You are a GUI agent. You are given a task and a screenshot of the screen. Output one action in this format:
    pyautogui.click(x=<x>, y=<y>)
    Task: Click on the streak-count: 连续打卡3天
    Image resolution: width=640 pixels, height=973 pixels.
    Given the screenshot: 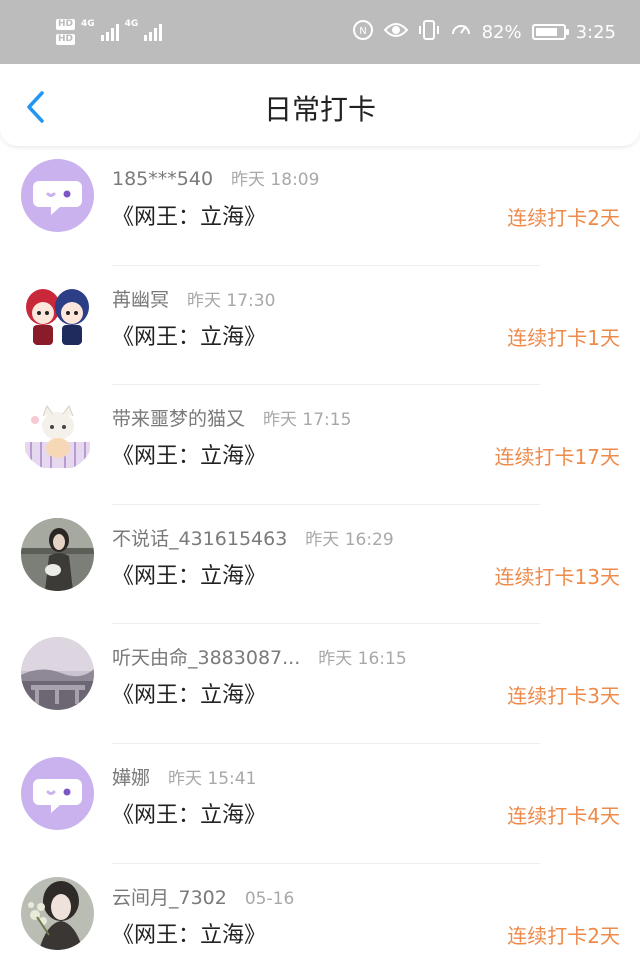 What is the action you would take?
    pyautogui.click(x=563, y=696)
    